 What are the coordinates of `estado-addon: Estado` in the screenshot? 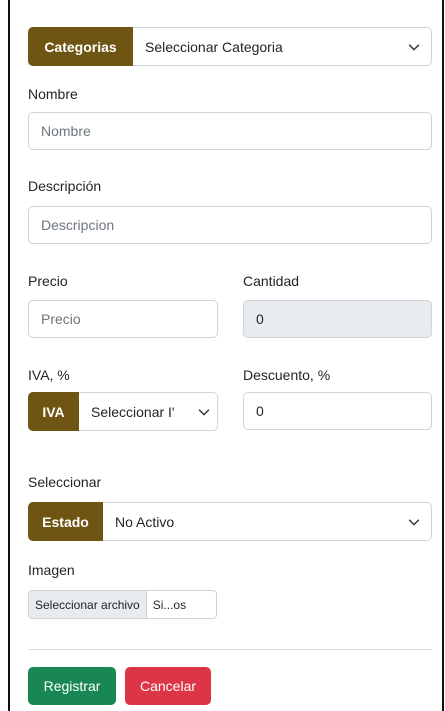 It's located at (65, 521).